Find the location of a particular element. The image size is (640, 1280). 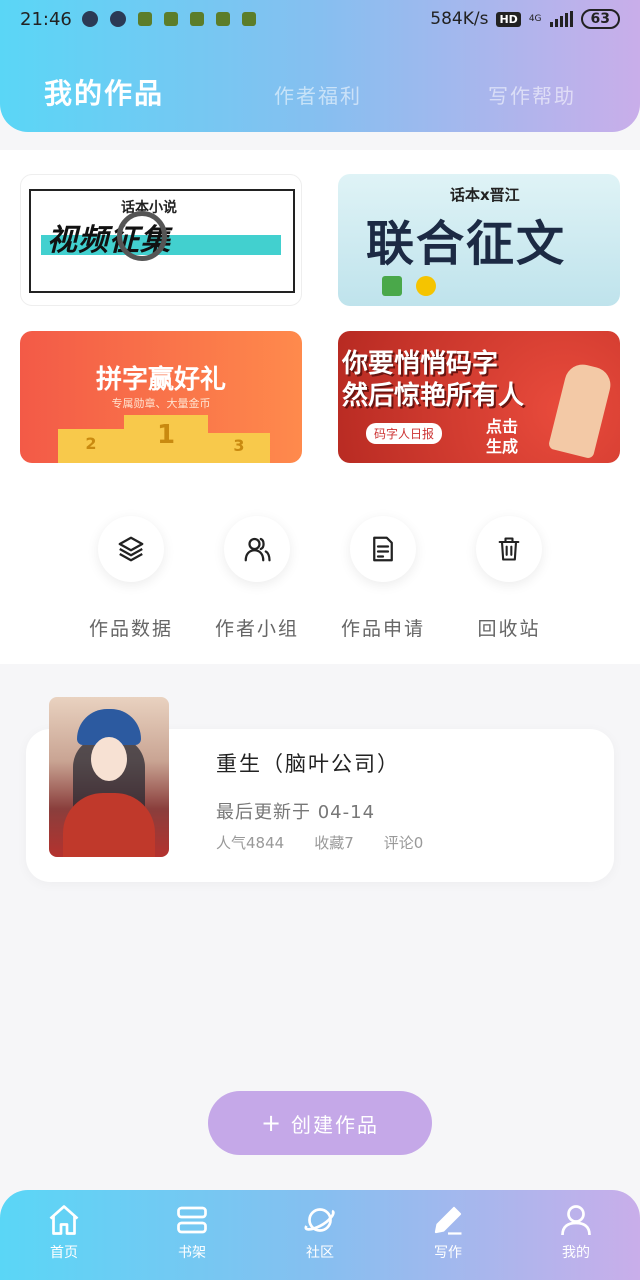

nav-home: 首页 is located at coordinates (64, 1232).